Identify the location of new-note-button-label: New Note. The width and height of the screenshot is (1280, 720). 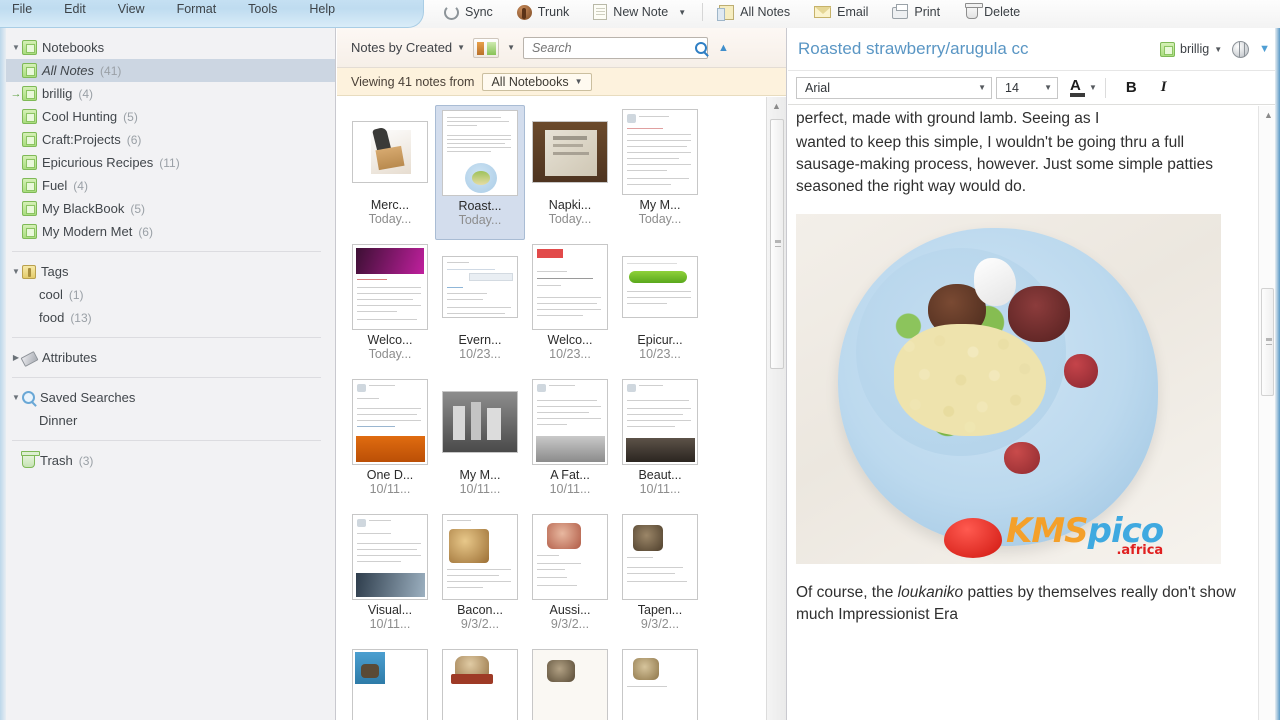
(641, 12).